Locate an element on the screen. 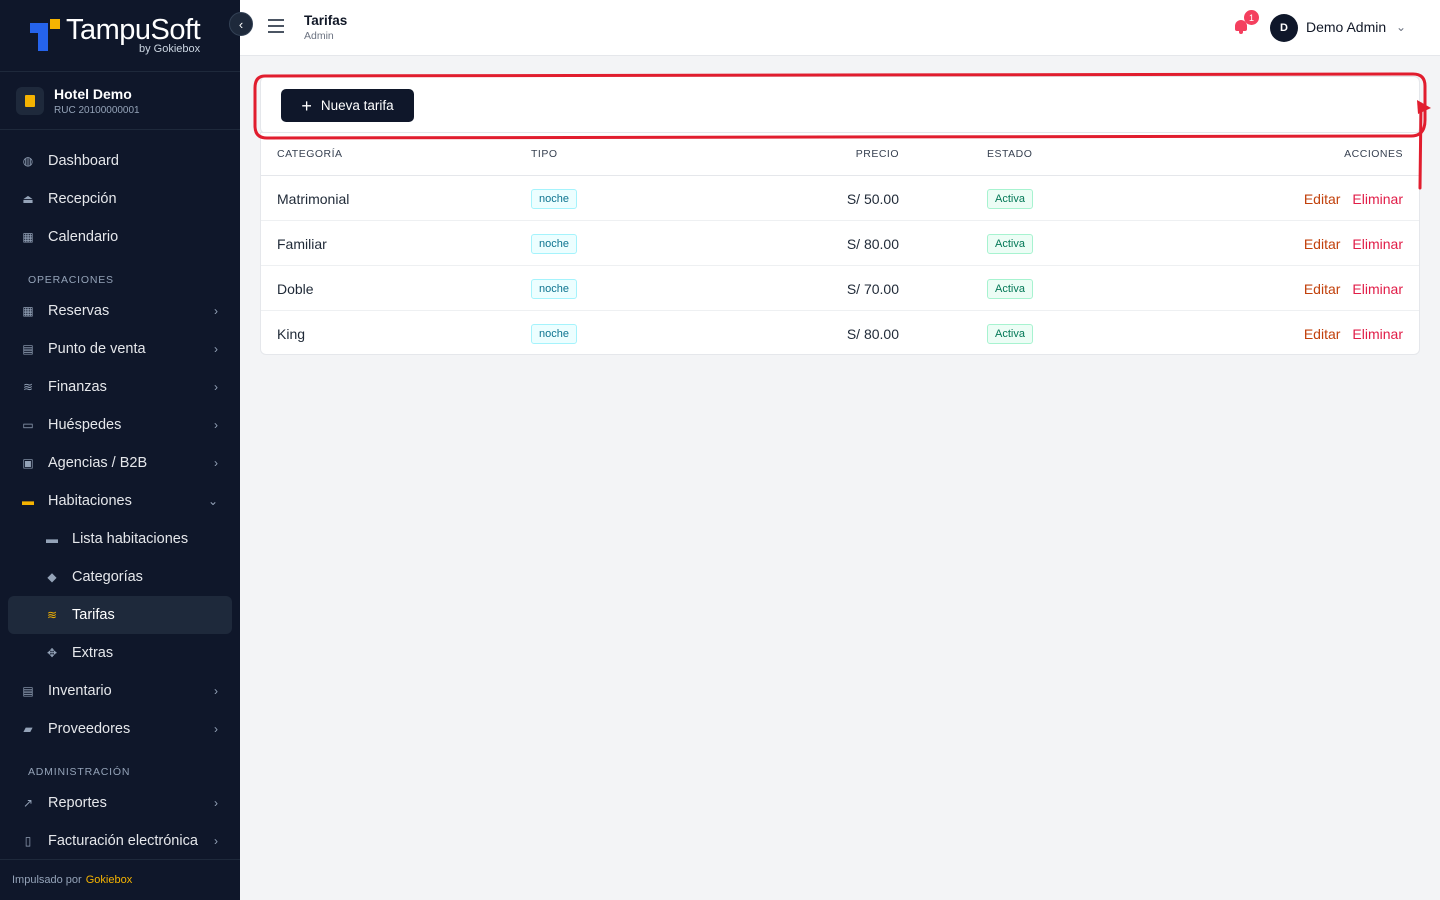 This screenshot has height=900, width=1440. section-operaciones: OPERACIONES is located at coordinates (71, 280).